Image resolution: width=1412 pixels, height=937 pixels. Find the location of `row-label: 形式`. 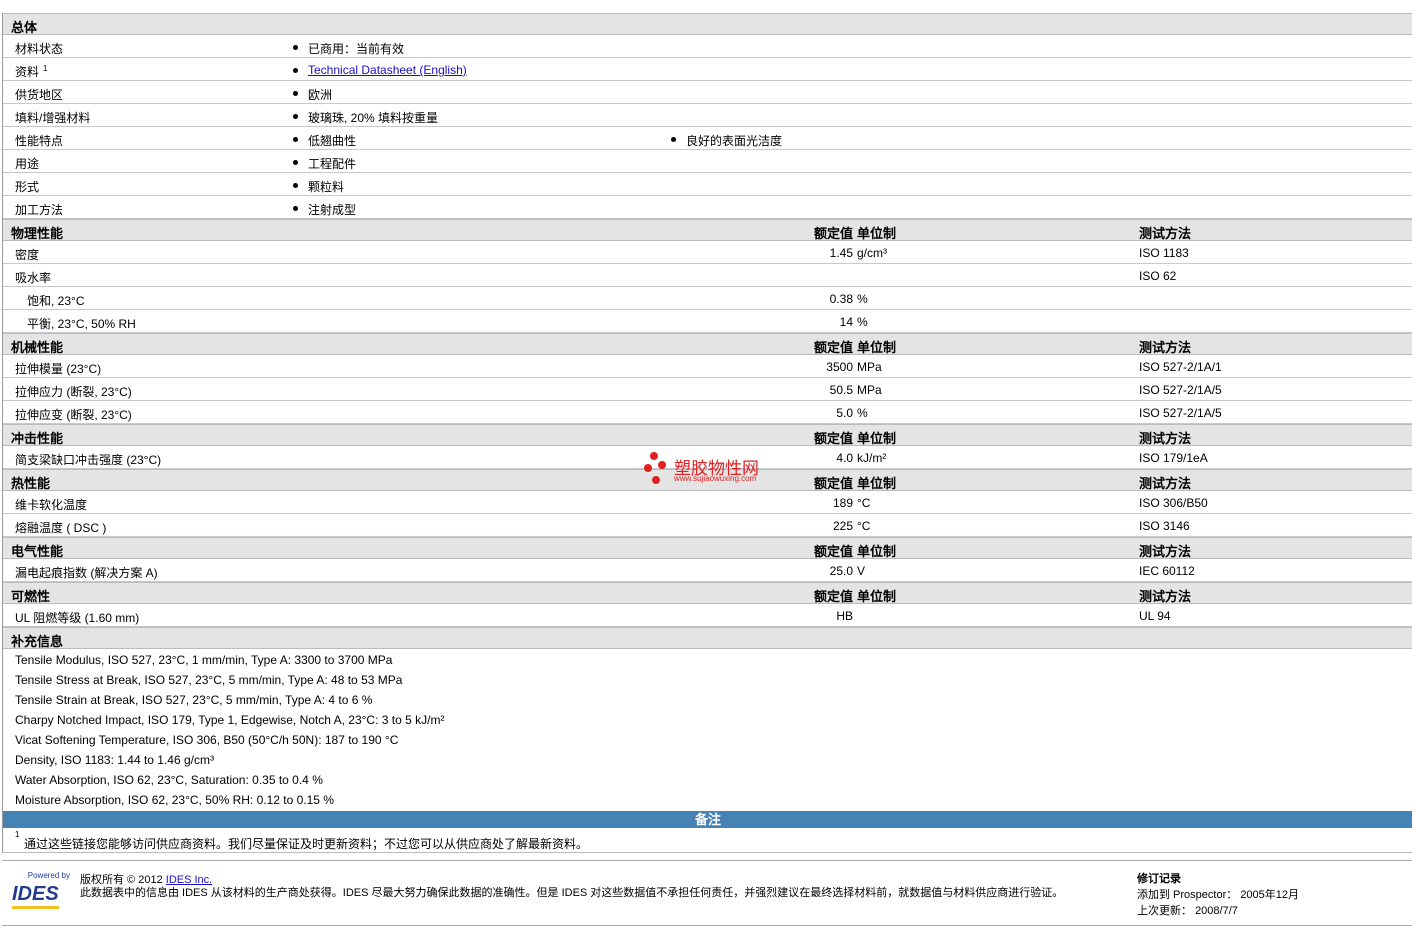

row-label: 形式 is located at coordinates (27, 186).